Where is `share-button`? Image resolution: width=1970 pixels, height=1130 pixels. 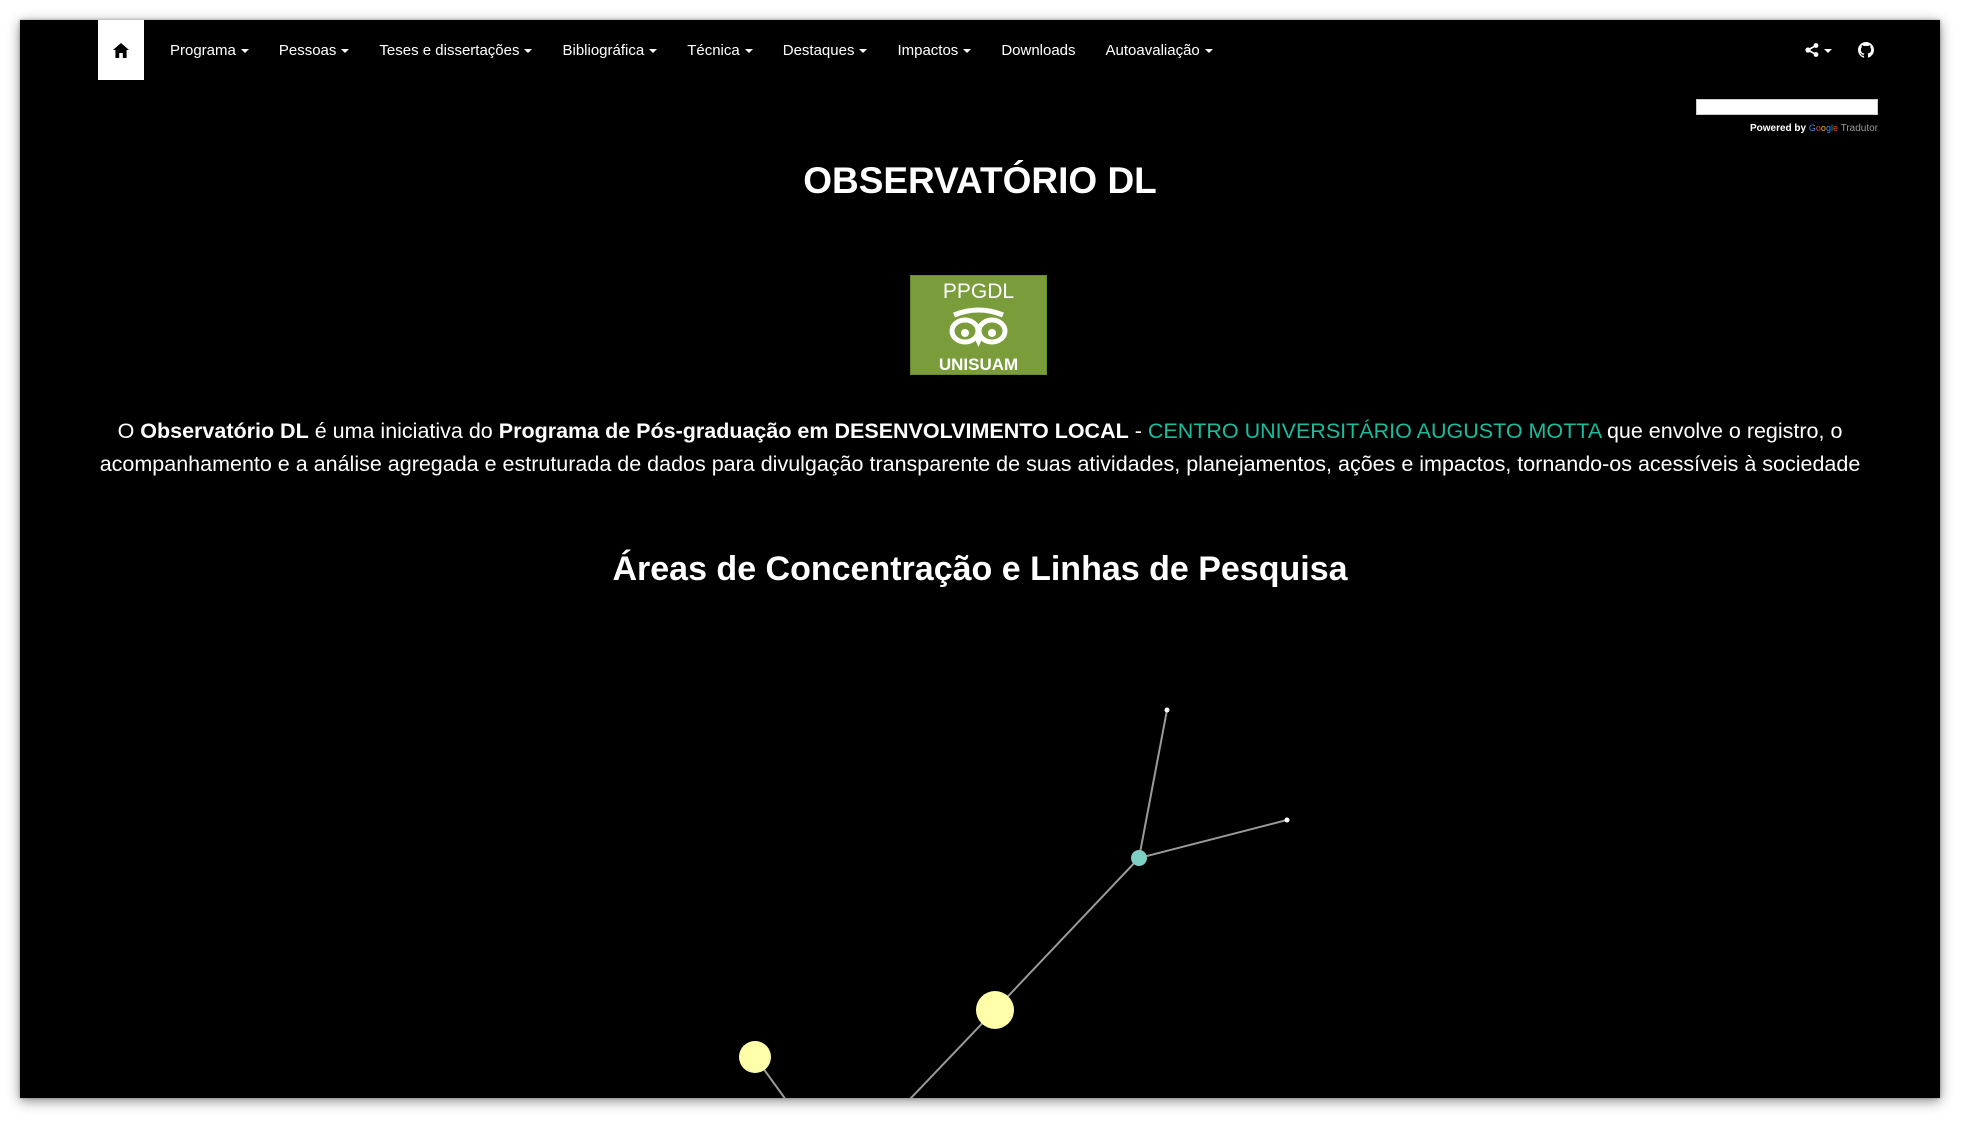
share-button is located at coordinates (1818, 50).